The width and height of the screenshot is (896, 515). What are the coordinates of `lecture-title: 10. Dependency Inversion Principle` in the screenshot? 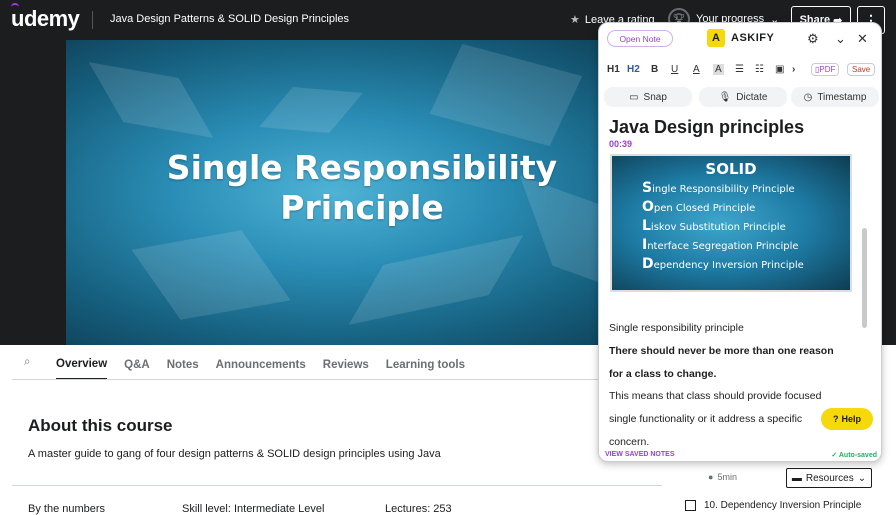 It's located at (783, 505).